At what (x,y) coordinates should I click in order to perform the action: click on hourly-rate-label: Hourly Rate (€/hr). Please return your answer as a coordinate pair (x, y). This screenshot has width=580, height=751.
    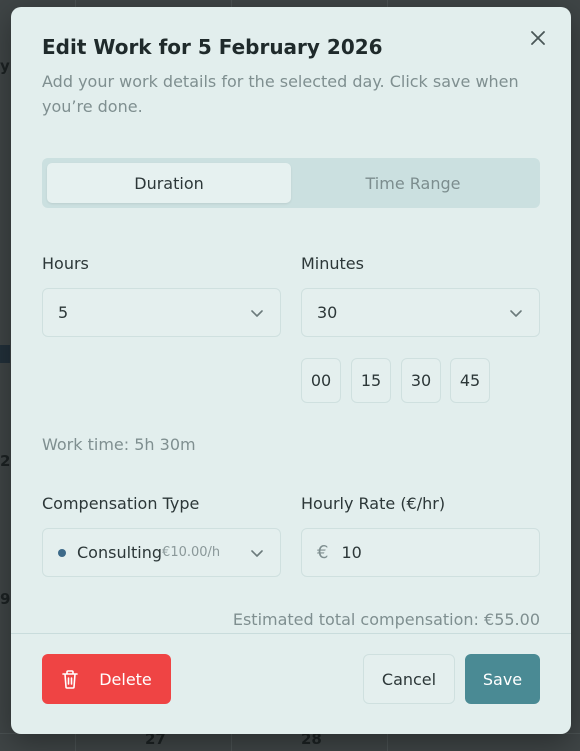
    Looking at the image, I should click on (373, 503).